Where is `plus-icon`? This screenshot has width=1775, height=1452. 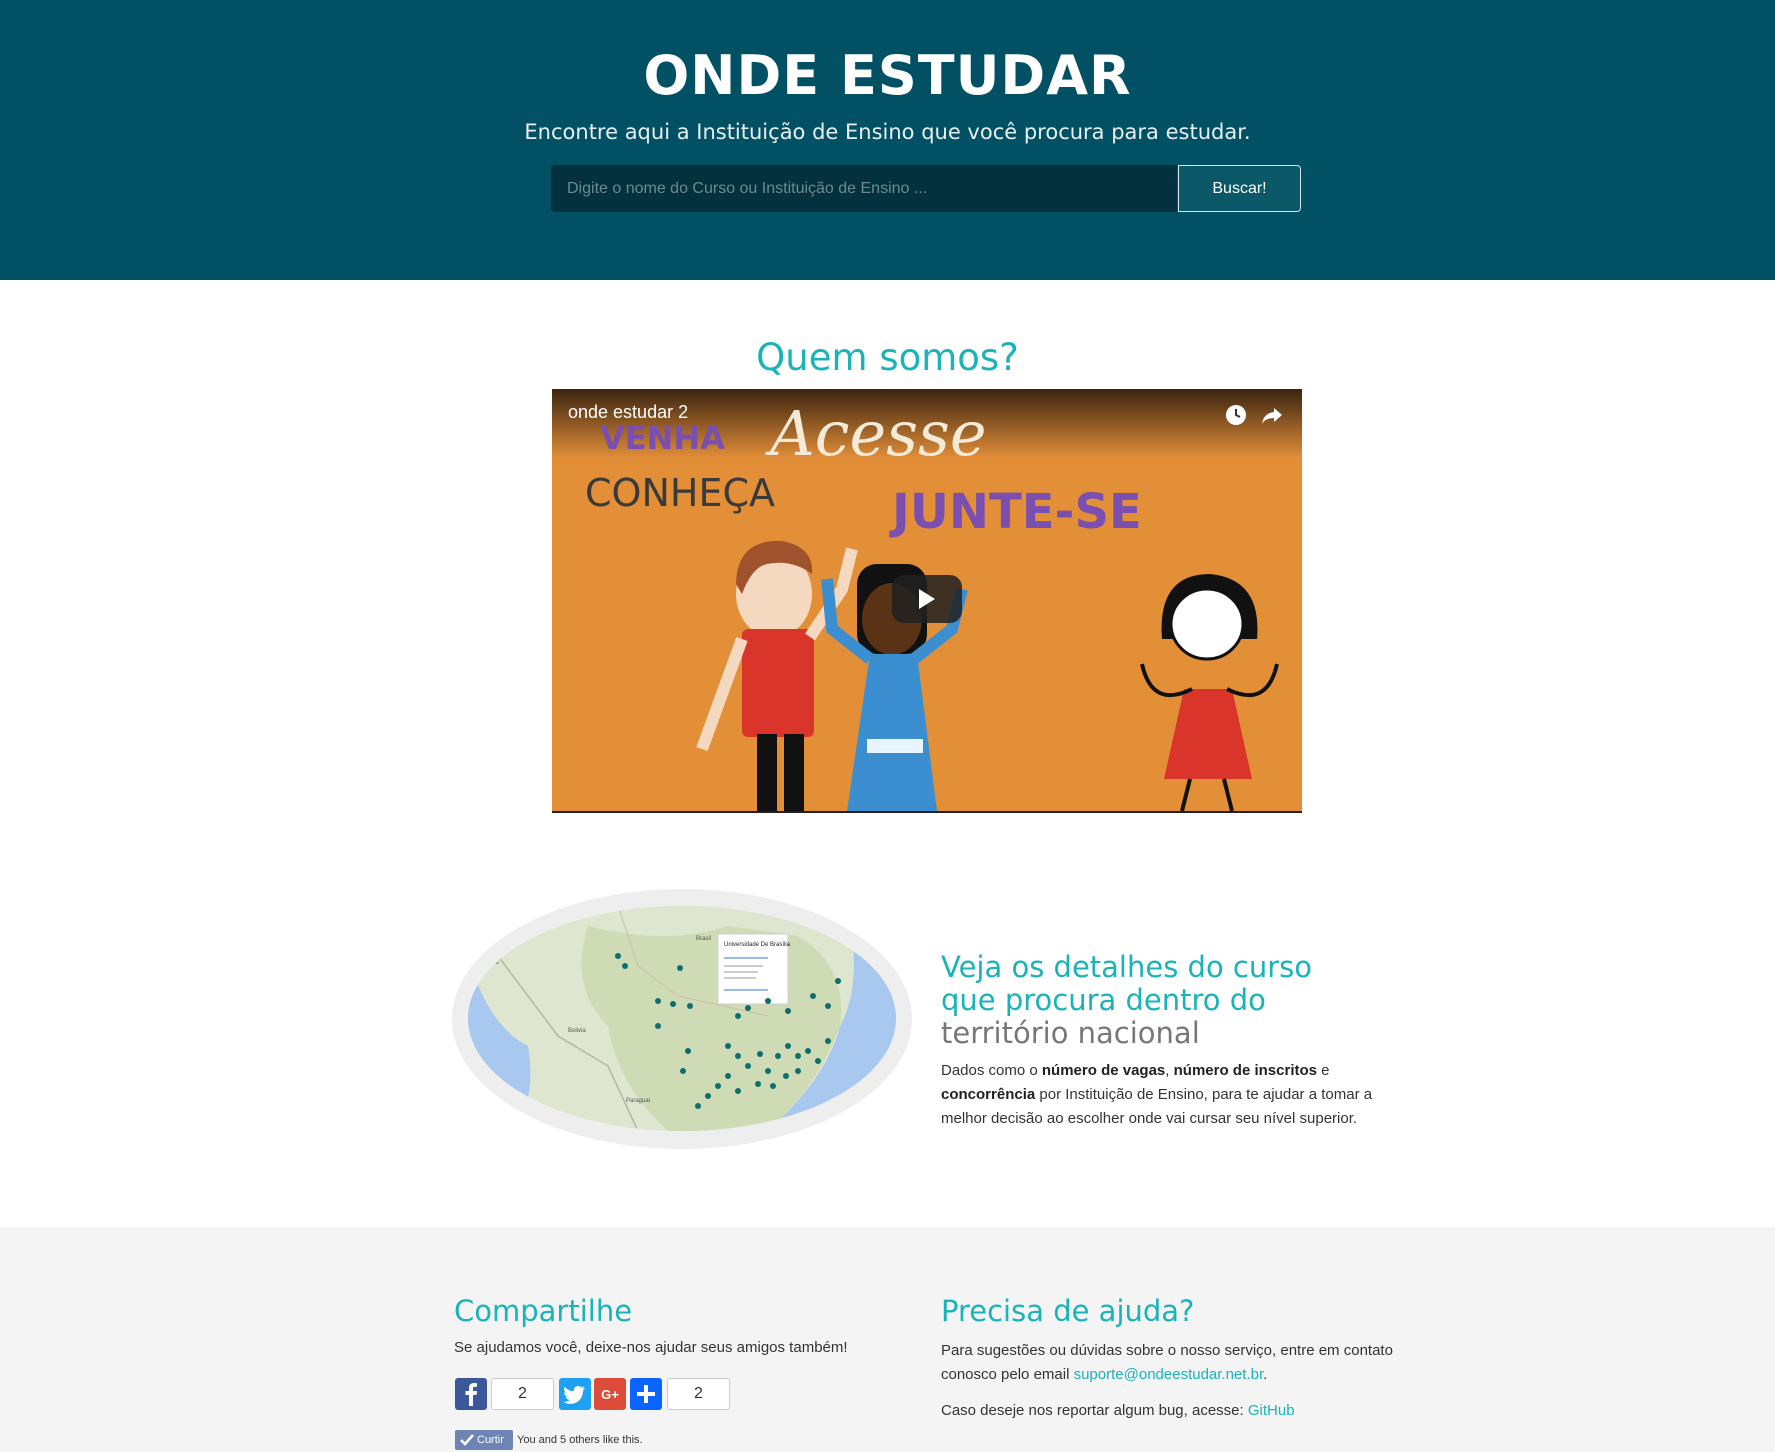 plus-icon is located at coordinates (646, 1394).